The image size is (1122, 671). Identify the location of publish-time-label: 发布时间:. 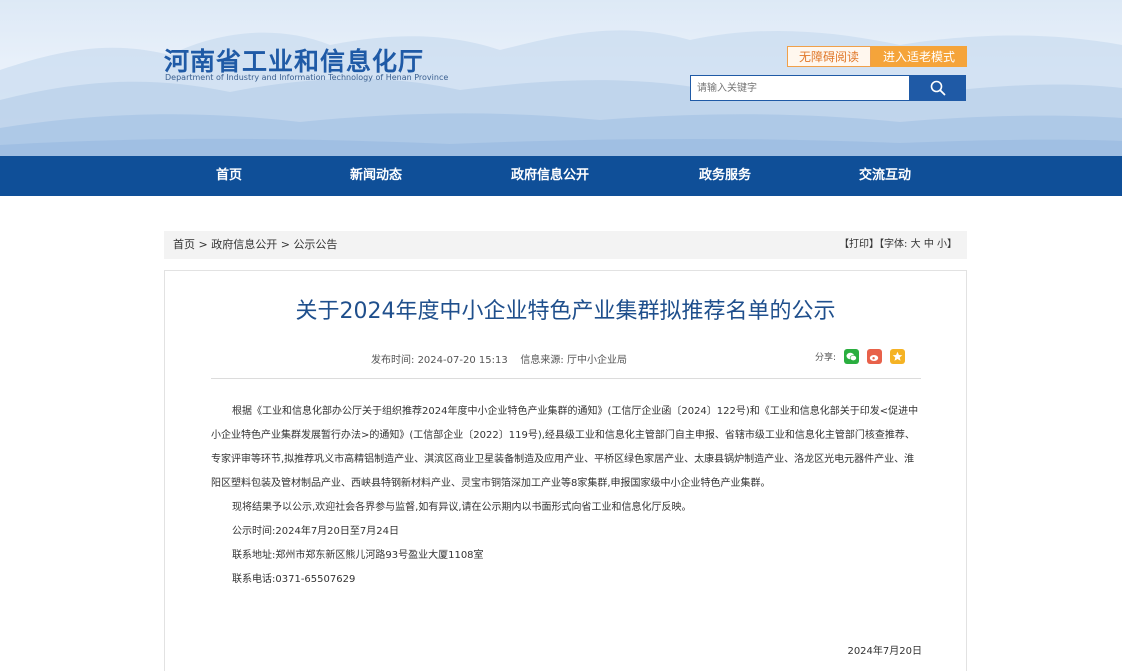
(393, 360).